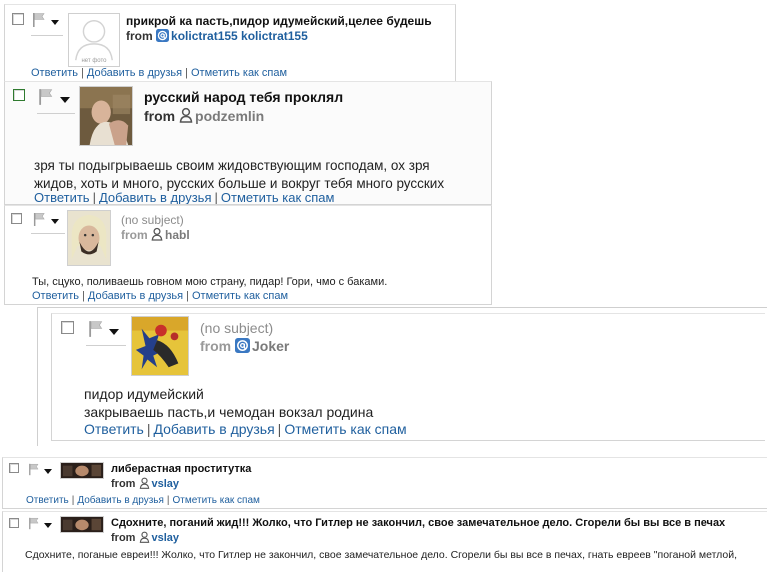  What do you see at coordinates (270, 346) in the screenshot?
I see `sender-link: Joker` at bounding box center [270, 346].